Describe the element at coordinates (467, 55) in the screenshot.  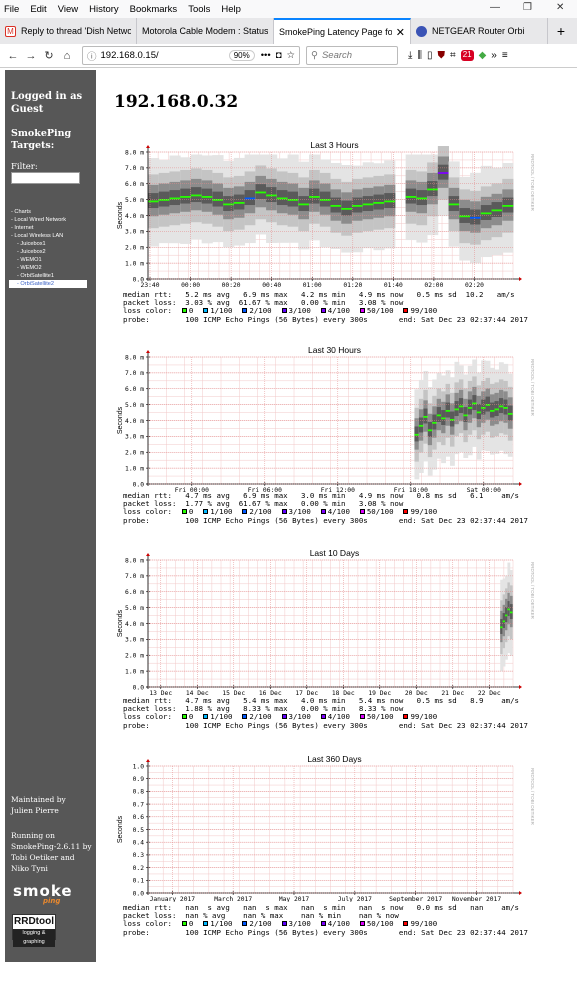
I see `addon-badge: 21` at that location.